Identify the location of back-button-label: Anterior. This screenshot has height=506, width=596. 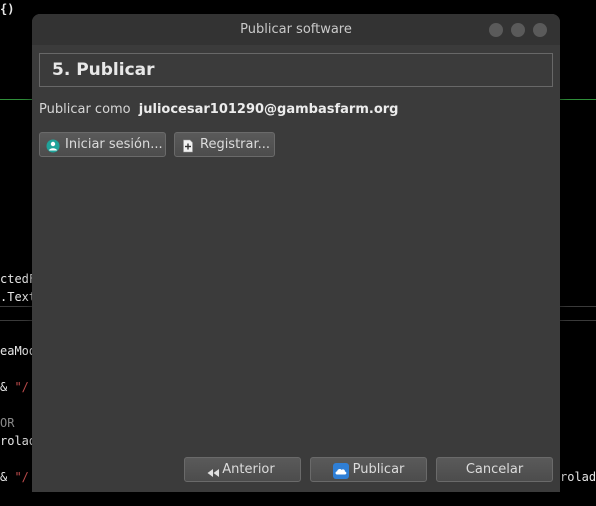
(248, 469).